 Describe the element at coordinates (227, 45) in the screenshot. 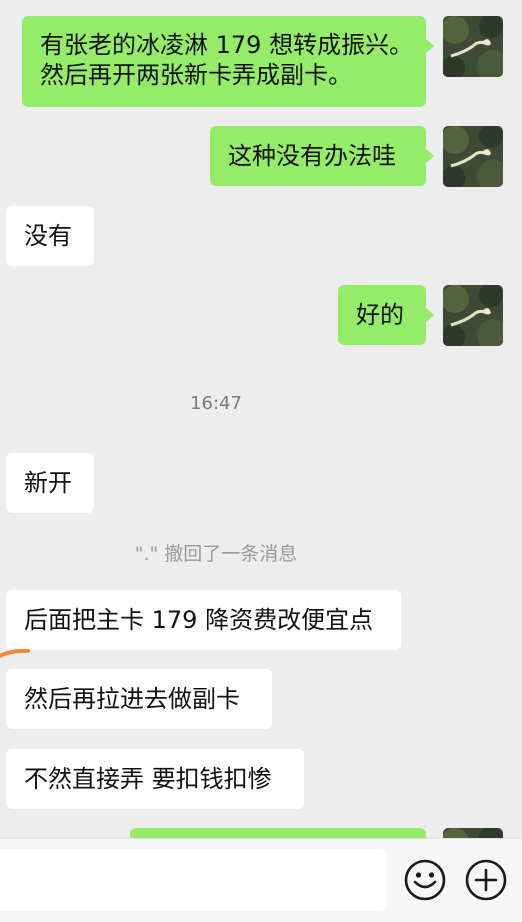

I see `message-text-line: 有张老的冰凌淋 179 想转成振兴。` at that location.